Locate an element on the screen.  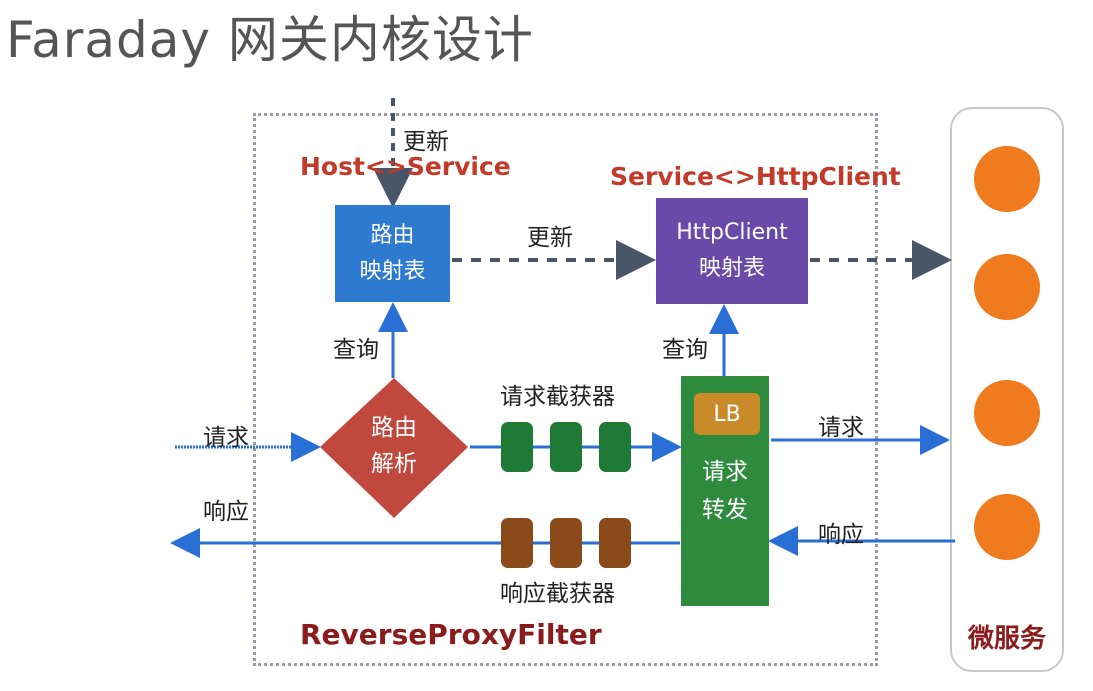
request-out-label: 请求 is located at coordinates (841, 428).